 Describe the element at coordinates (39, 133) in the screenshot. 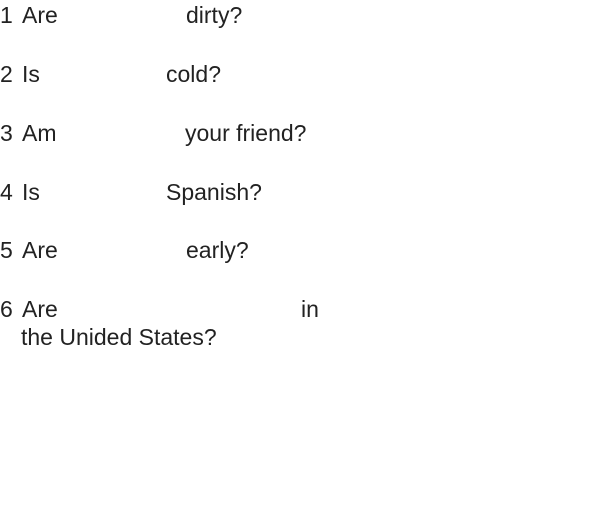

I see `item-start-word: Am` at that location.